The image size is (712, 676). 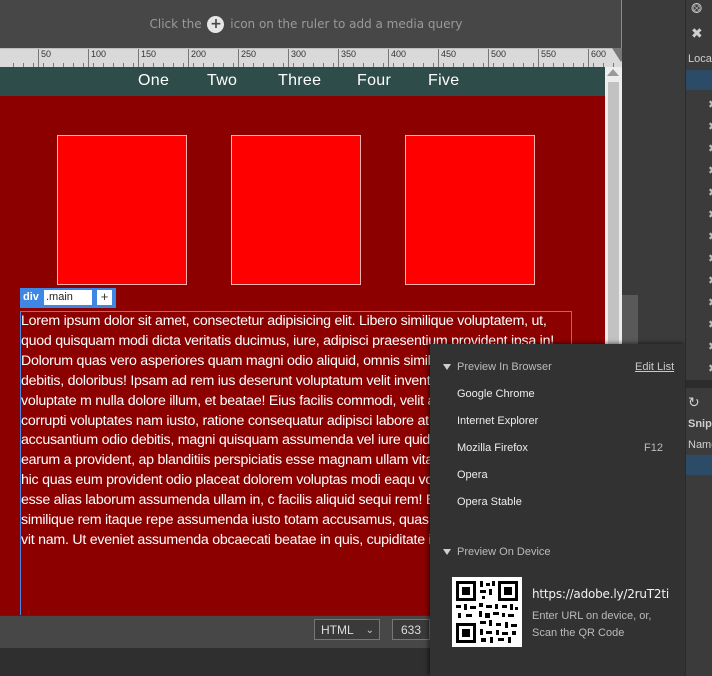 What do you see at coordinates (699, 235) in the screenshot?
I see `file-tree: ✖ ✖ ✖ ✖ ✖ ✖ ✖ ✖ ✖ ✖ ✖ ✖ ✖` at bounding box center [699, 235].